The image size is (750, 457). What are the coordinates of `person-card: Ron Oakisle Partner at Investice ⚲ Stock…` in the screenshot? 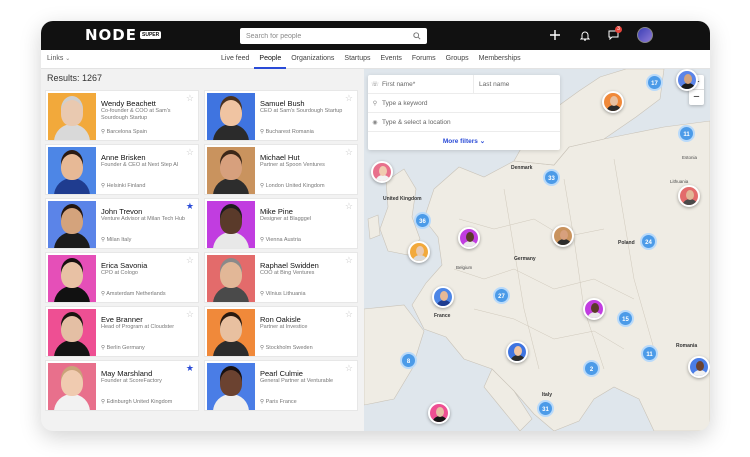 It's located at (281, 331).